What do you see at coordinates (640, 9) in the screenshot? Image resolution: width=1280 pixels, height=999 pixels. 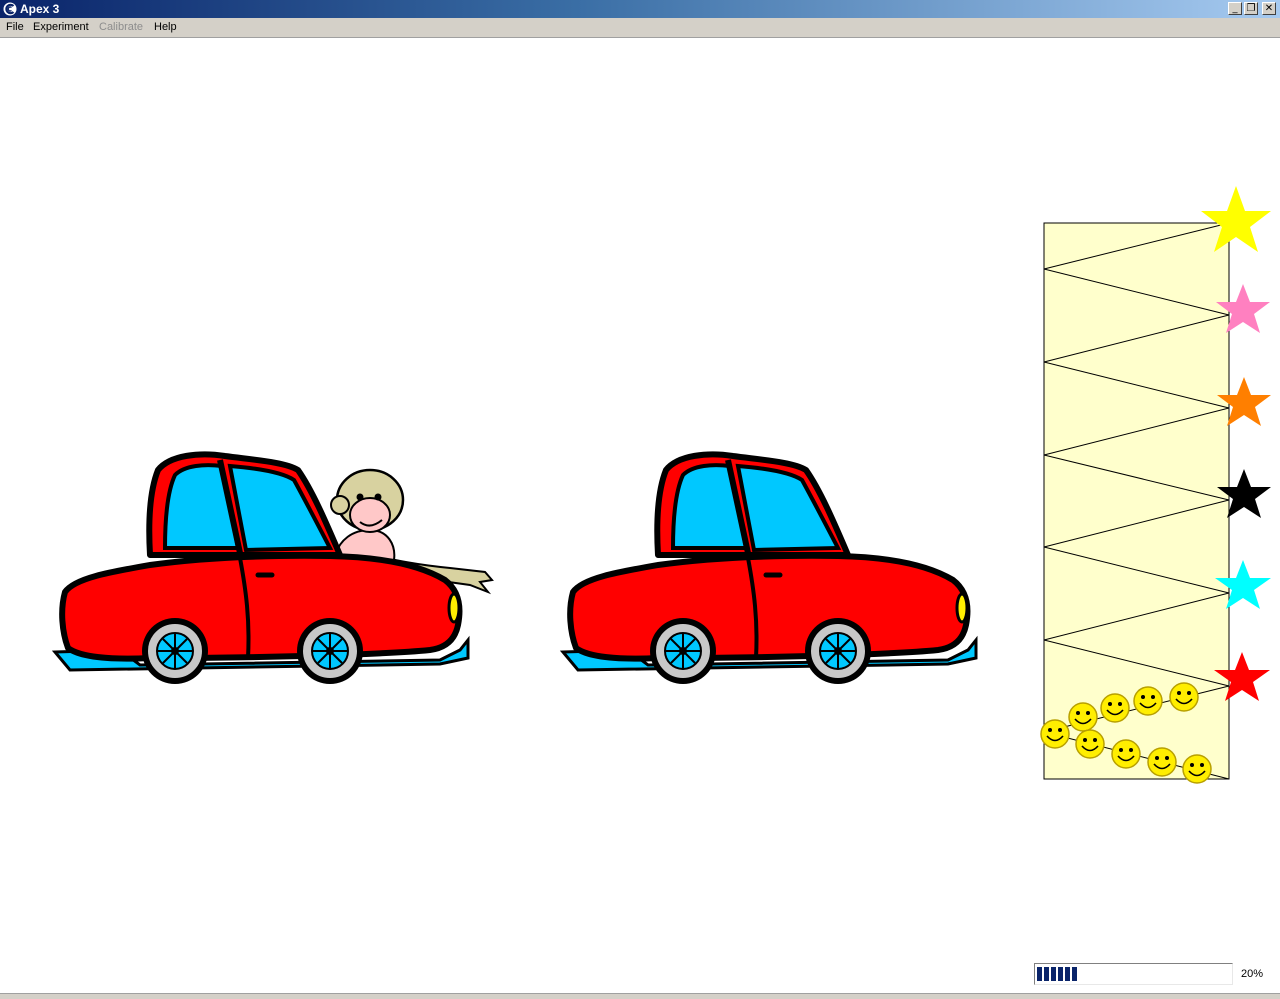 I see `title-bar: Apex 3 _ ❐ ✕` at bounding box center [640, 9].